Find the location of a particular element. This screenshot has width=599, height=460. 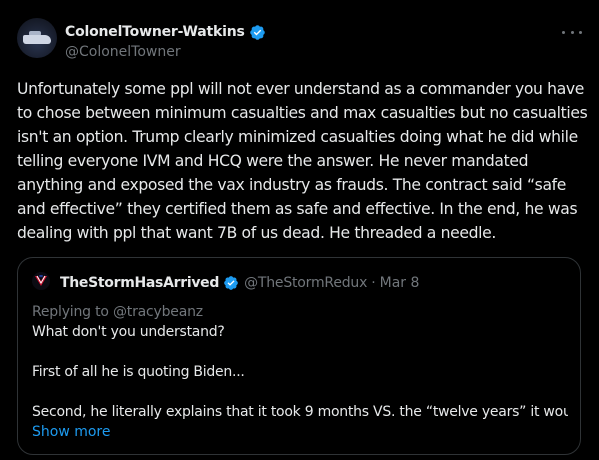

author-avatar is located at coordinates (37, 38).